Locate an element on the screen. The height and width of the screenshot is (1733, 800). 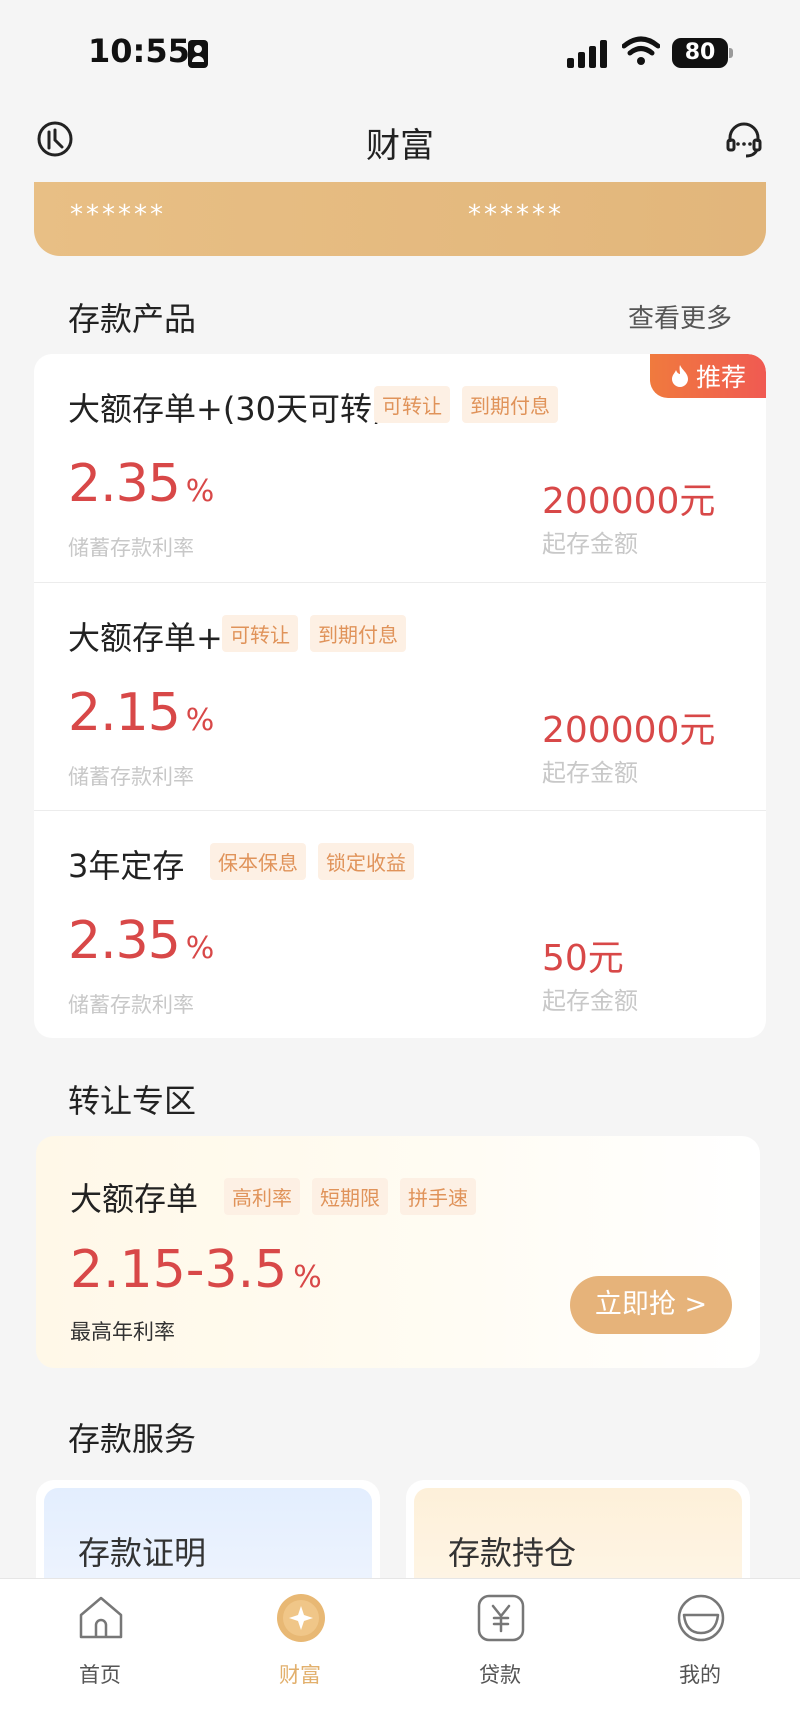
cellular-signal-icon is located at coordinates (588, 53).